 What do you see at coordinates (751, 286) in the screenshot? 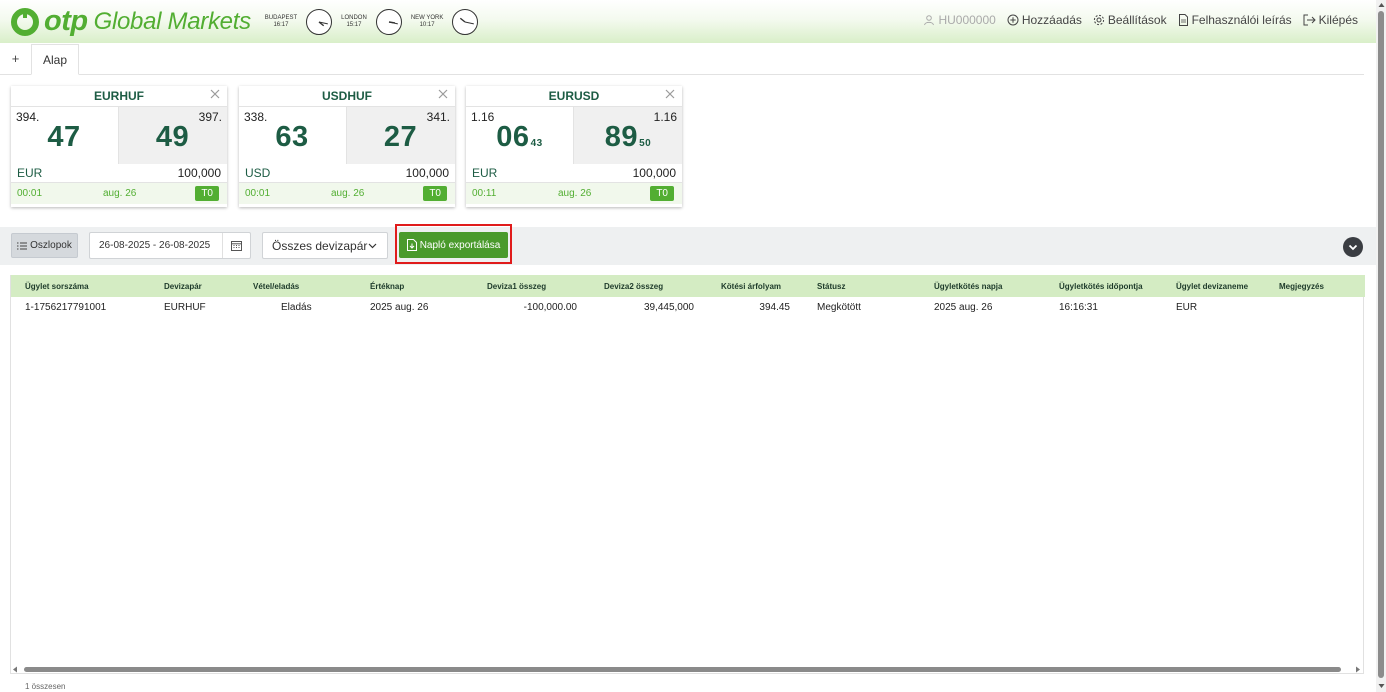
I see `column-header: Kötési árfolyam` at bounding box center [751, 286].